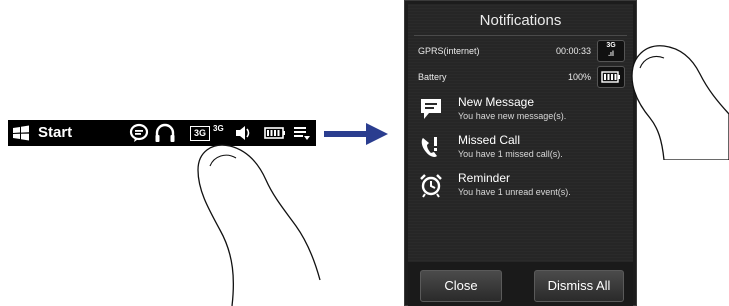 Image resolution: width=729 pixels, height=306 pixels. Describe the element at coordinates (55, 132) in the screenshot. I see `start-button: Start` at that location.